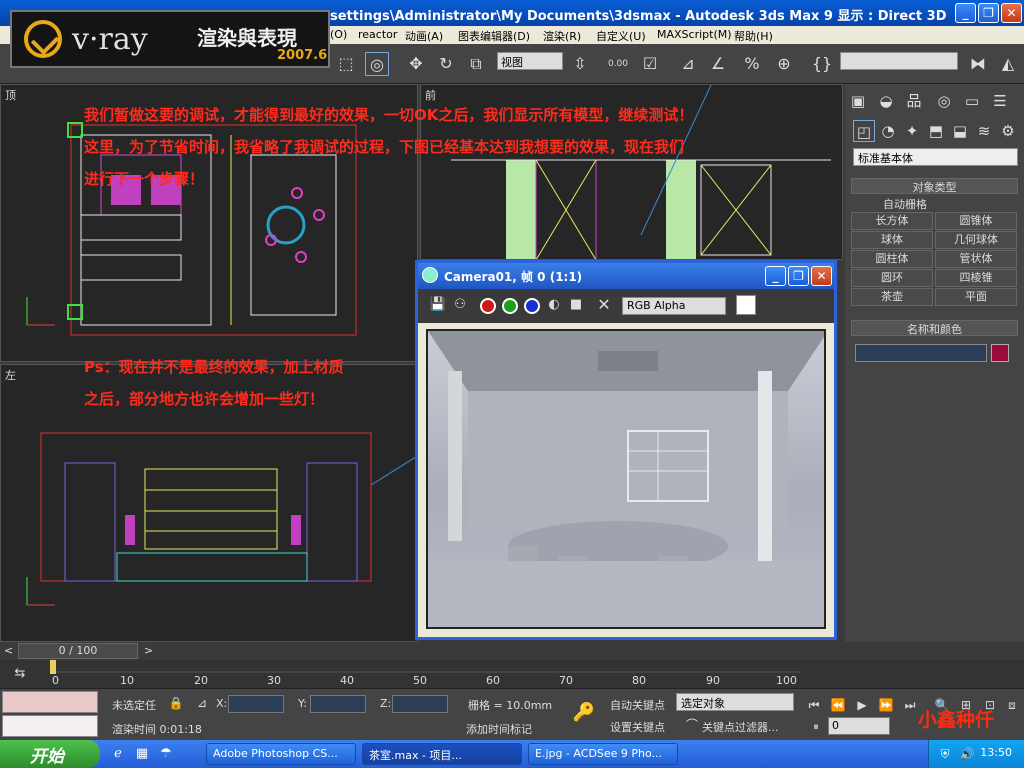  I want to click on menu-item-graph-editor: 图表编辑器(D), so click(494, 36).